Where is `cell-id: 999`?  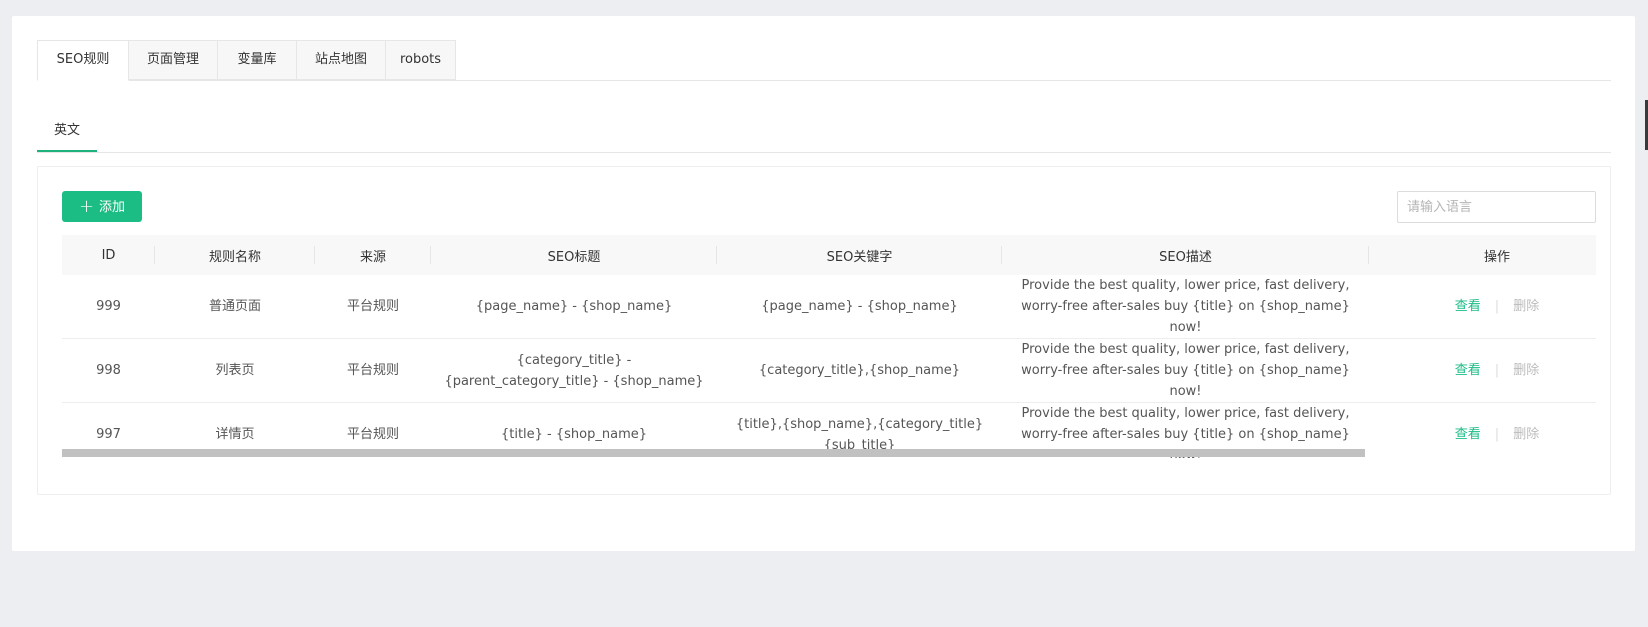
cell-id: 999 is located at coordinates (108, 307).